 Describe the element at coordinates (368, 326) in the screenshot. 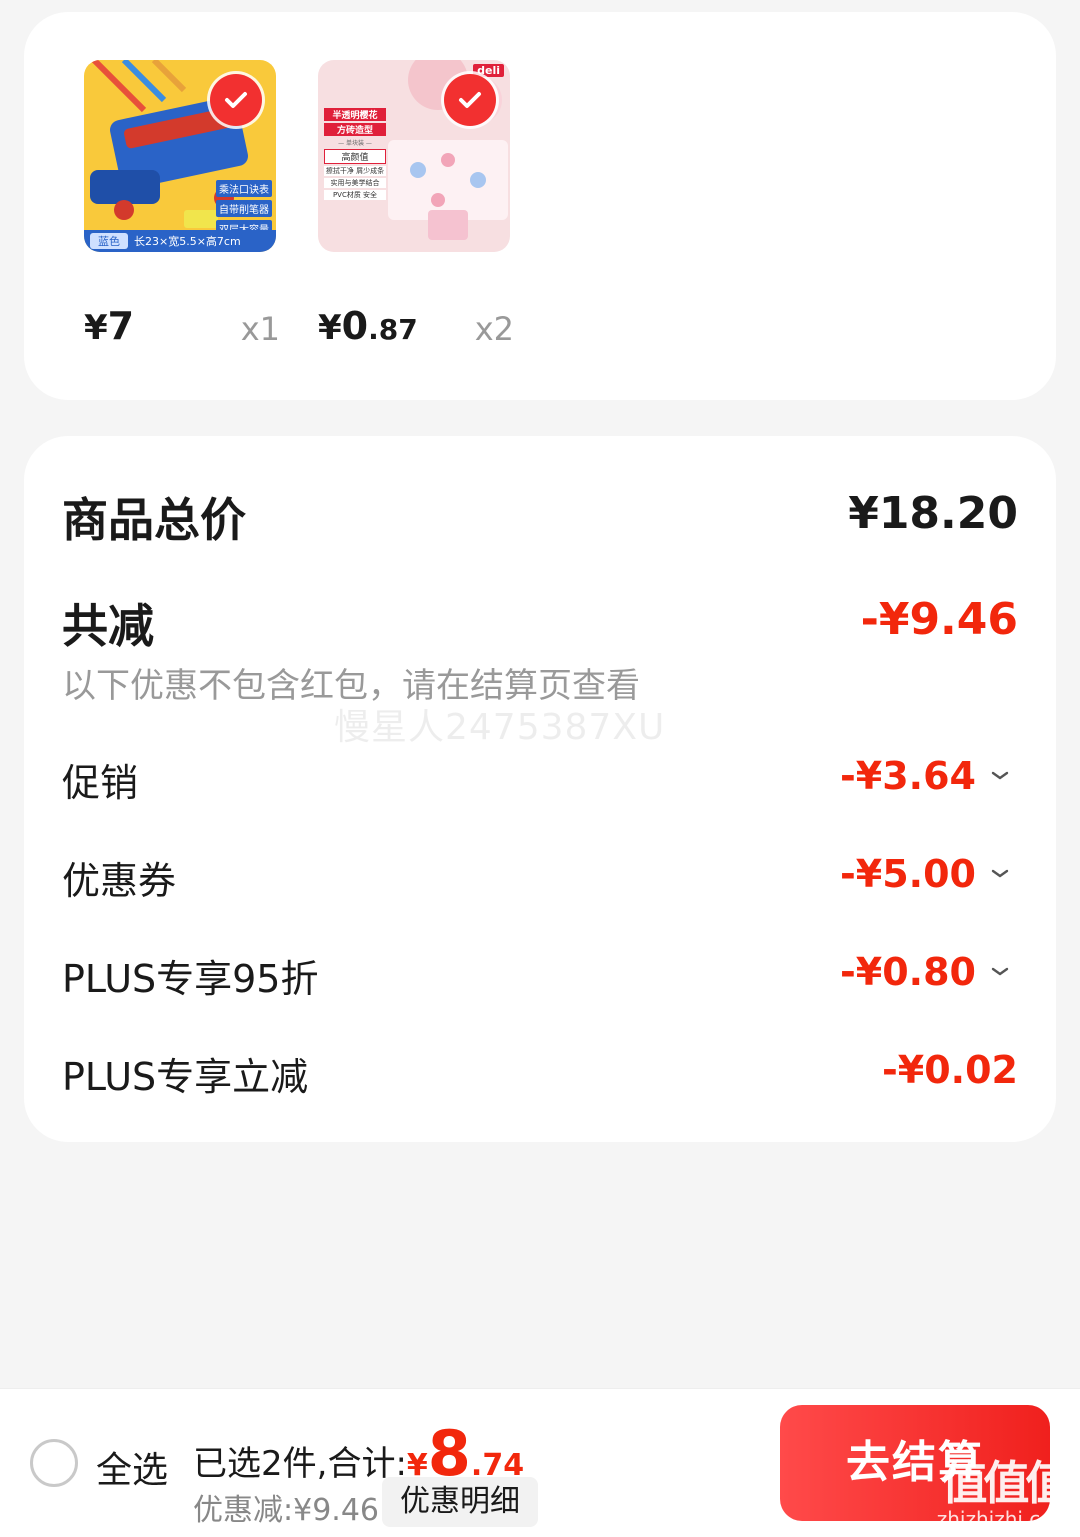

I see `product-price: ¥0.87` at that location.